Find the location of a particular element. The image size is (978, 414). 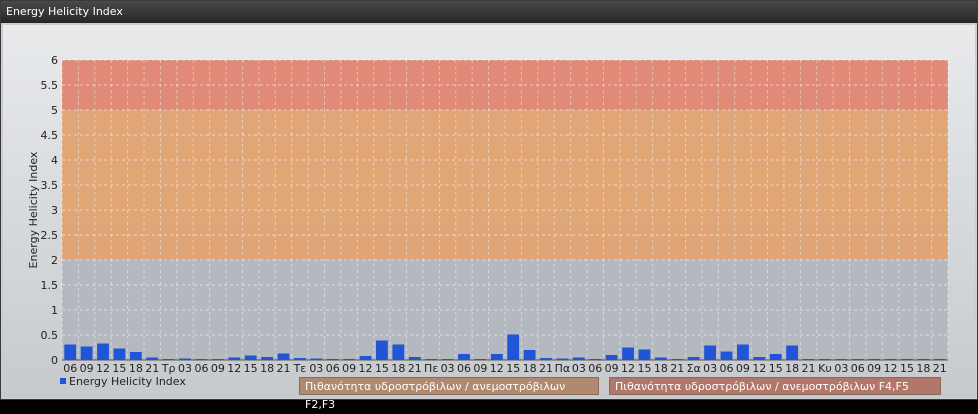

y-tick-label: 3.5 is located at coordinates (50, 185).